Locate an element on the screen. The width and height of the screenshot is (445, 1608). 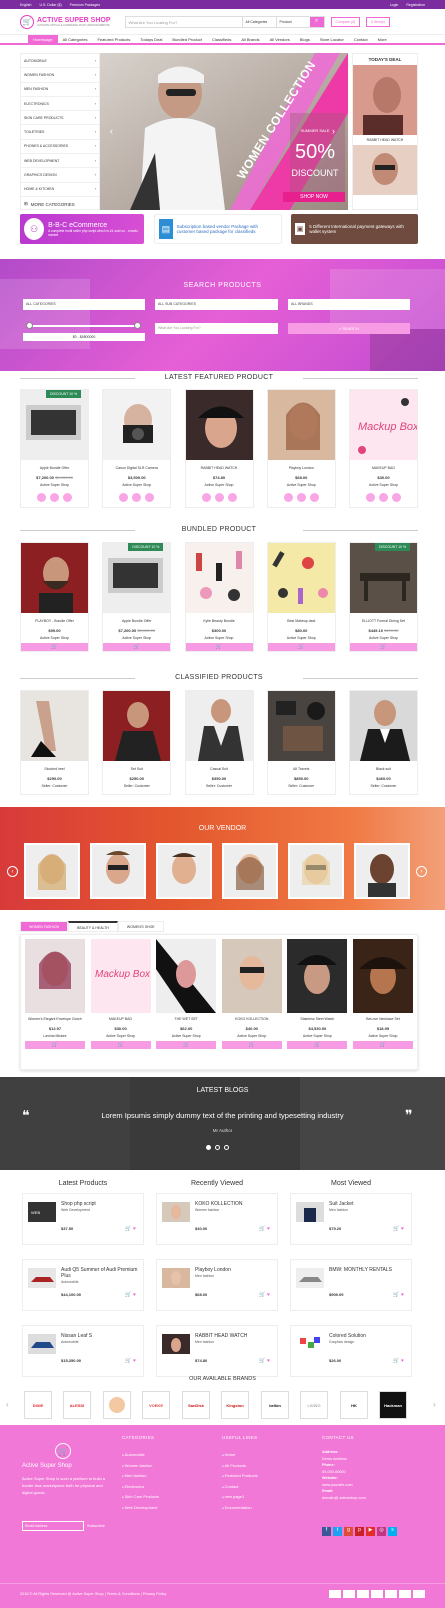
skype-icon: s is located at coordinates (392, 1531).